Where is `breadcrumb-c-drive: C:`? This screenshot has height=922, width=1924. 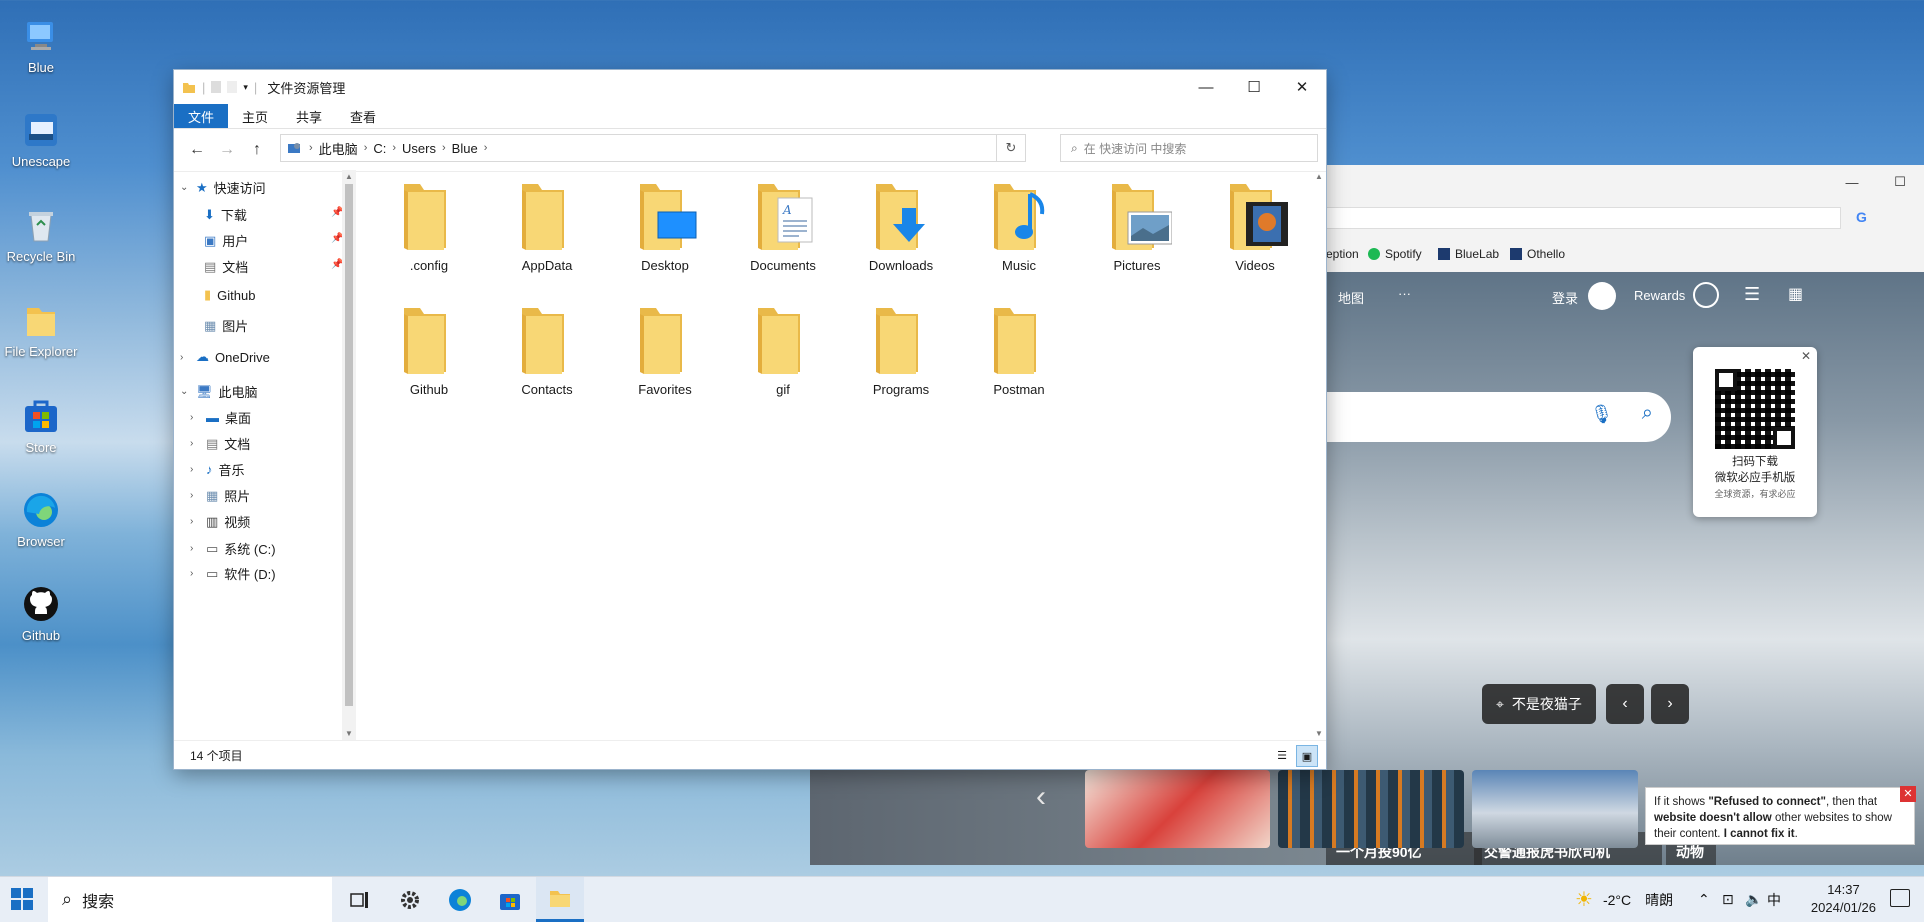
breadcrumb-c-drive: C: is located at coordinates (379, 148).